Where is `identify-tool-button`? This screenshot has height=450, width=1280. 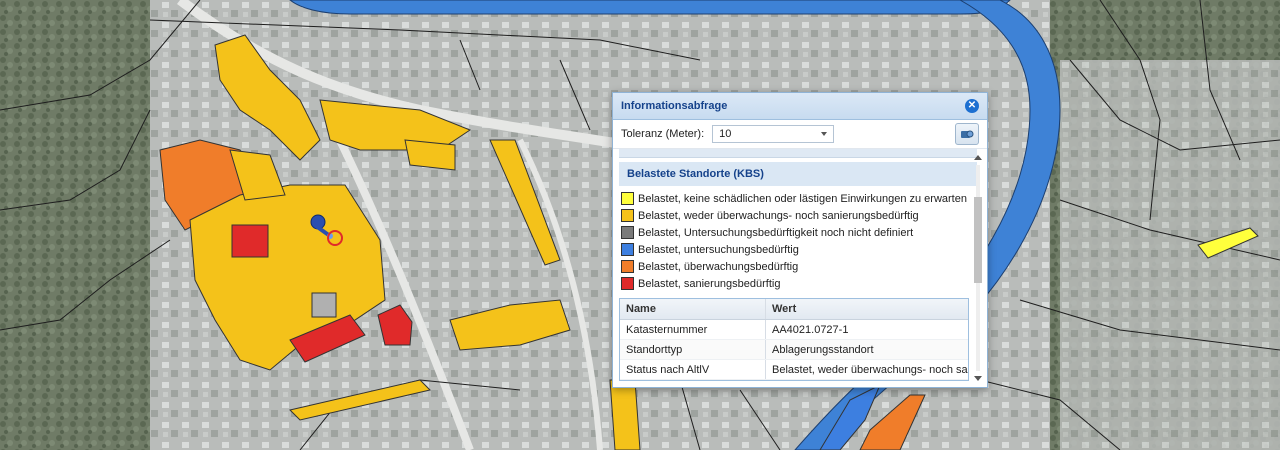
identify-tool-button is located at coordinates (967, 134).